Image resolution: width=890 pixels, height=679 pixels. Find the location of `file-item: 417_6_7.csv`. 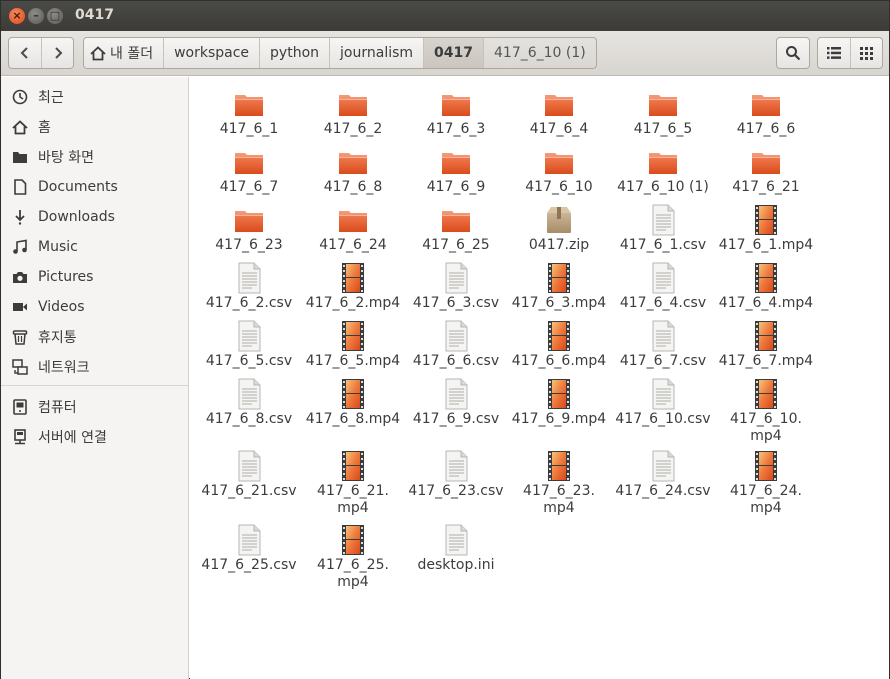

file-item: 417_6_7.csv is located at coordinates (663, 344).